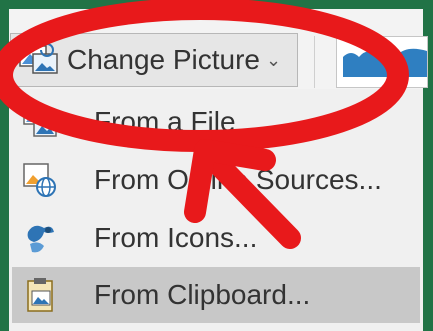  What do you see at coordinates (40, 122) in the screenshot?
I see `picture-file-icon` at bounding box center [40, 122].